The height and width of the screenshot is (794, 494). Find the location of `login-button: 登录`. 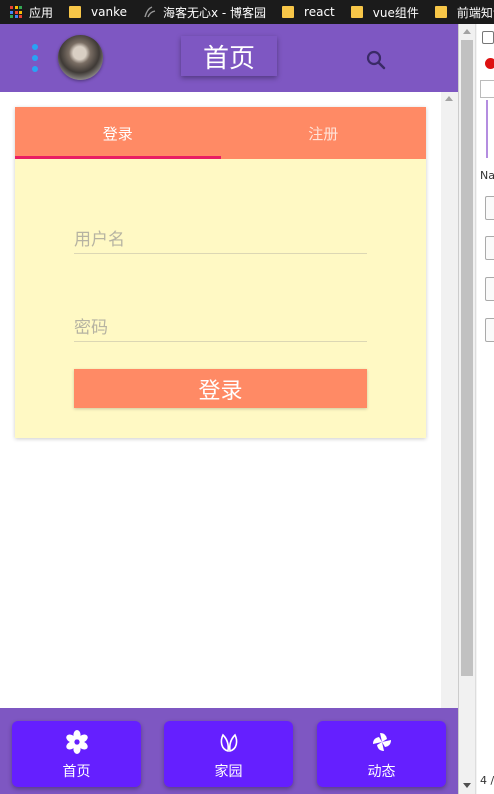

login-button: 登录 is located at coordinates (220, 388).